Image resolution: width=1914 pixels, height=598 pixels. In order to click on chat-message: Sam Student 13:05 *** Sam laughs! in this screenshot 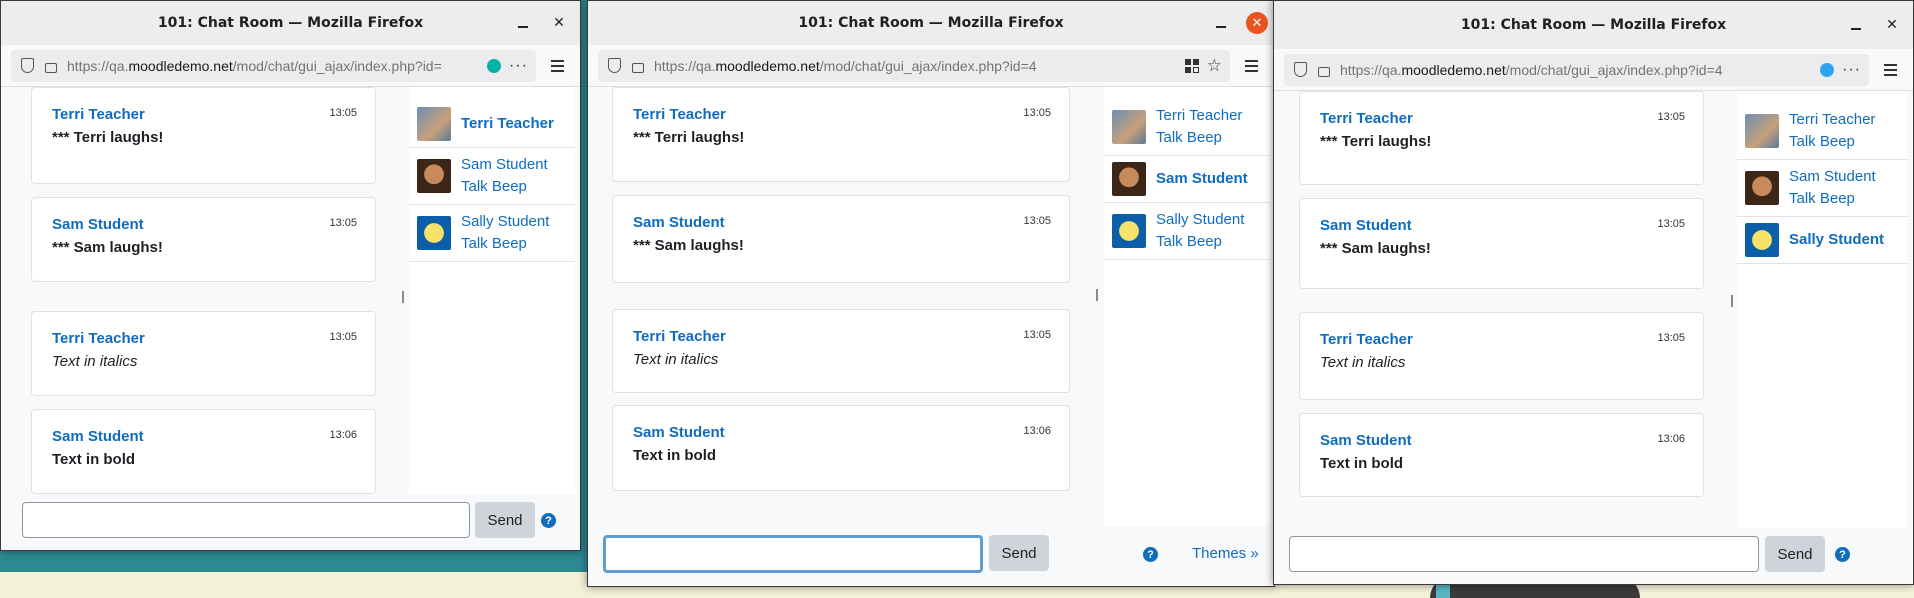, I will do `click(841, 239)`.